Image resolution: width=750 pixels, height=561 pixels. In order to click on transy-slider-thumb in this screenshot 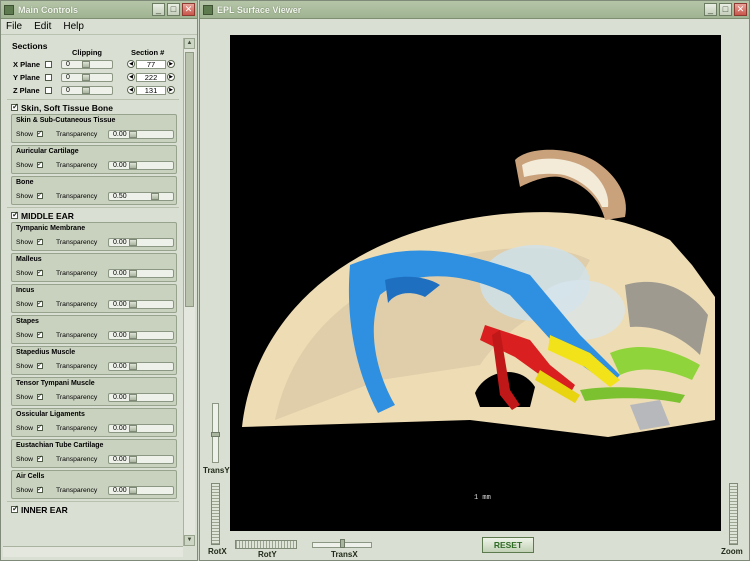, I will do `click(215, 434)`.